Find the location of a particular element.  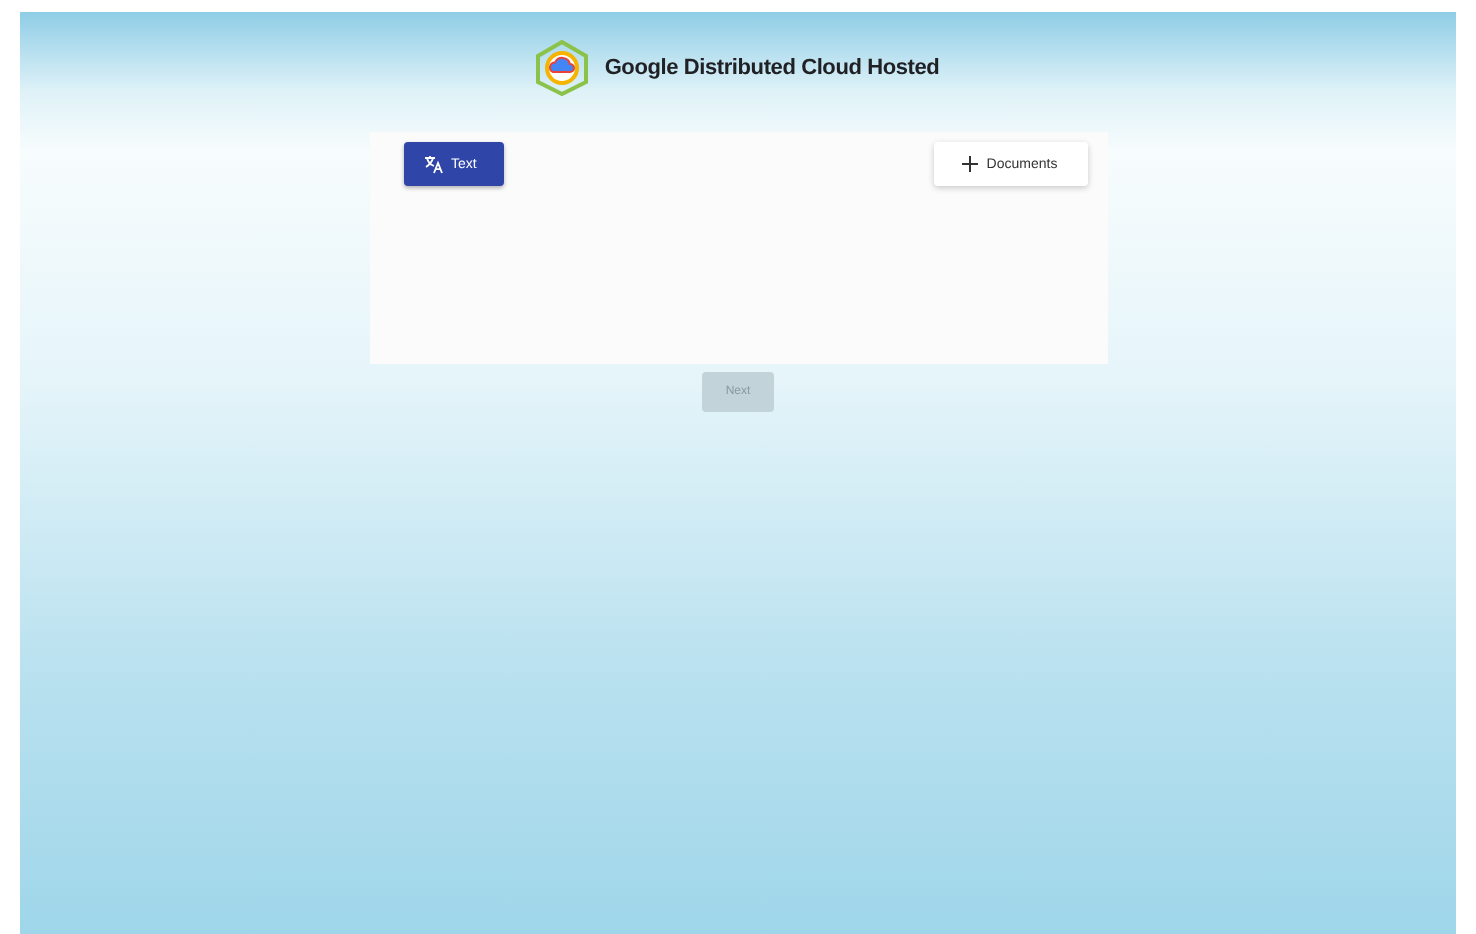

cloud-logo-icon is located at coordinates (562, 68).